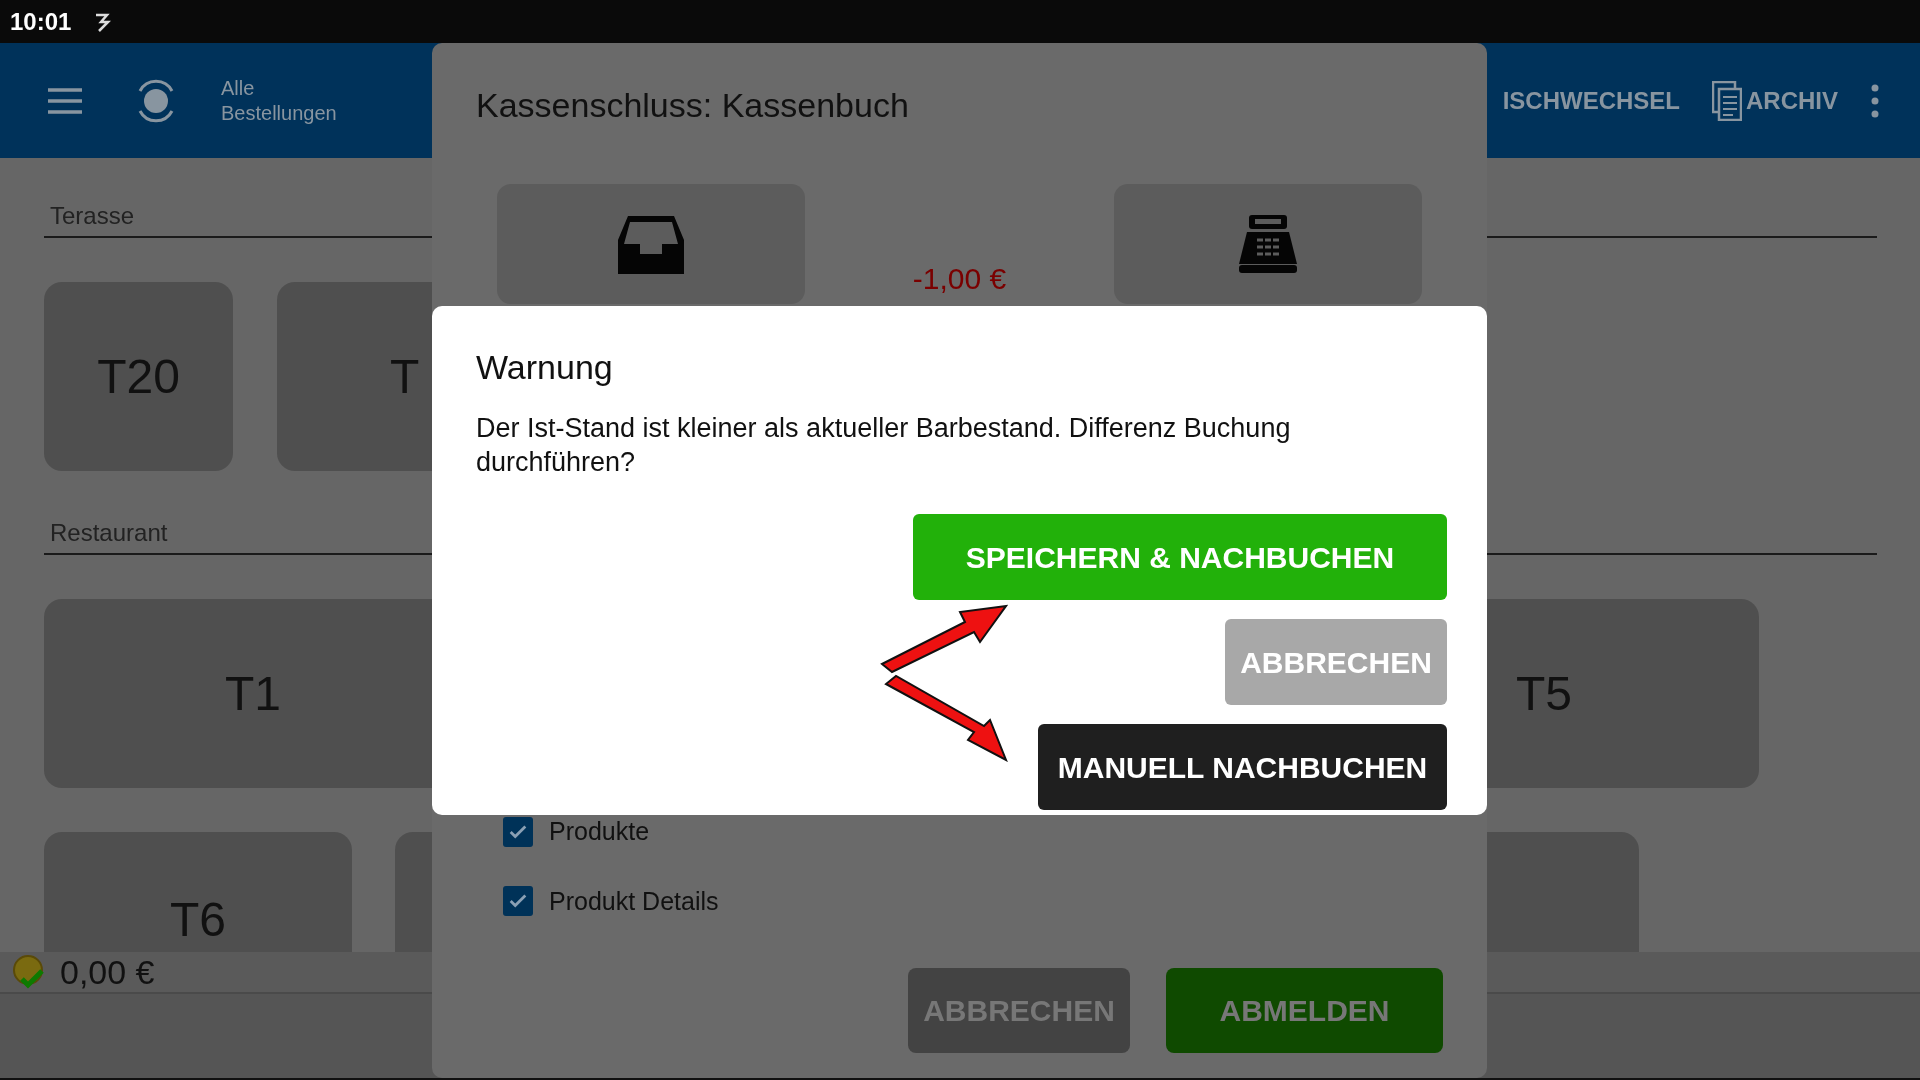 The image size is (1920, 1080). Describe the element at coordinates (599, 831) in the screenshot. I see `option-label: Produkte` at that location.